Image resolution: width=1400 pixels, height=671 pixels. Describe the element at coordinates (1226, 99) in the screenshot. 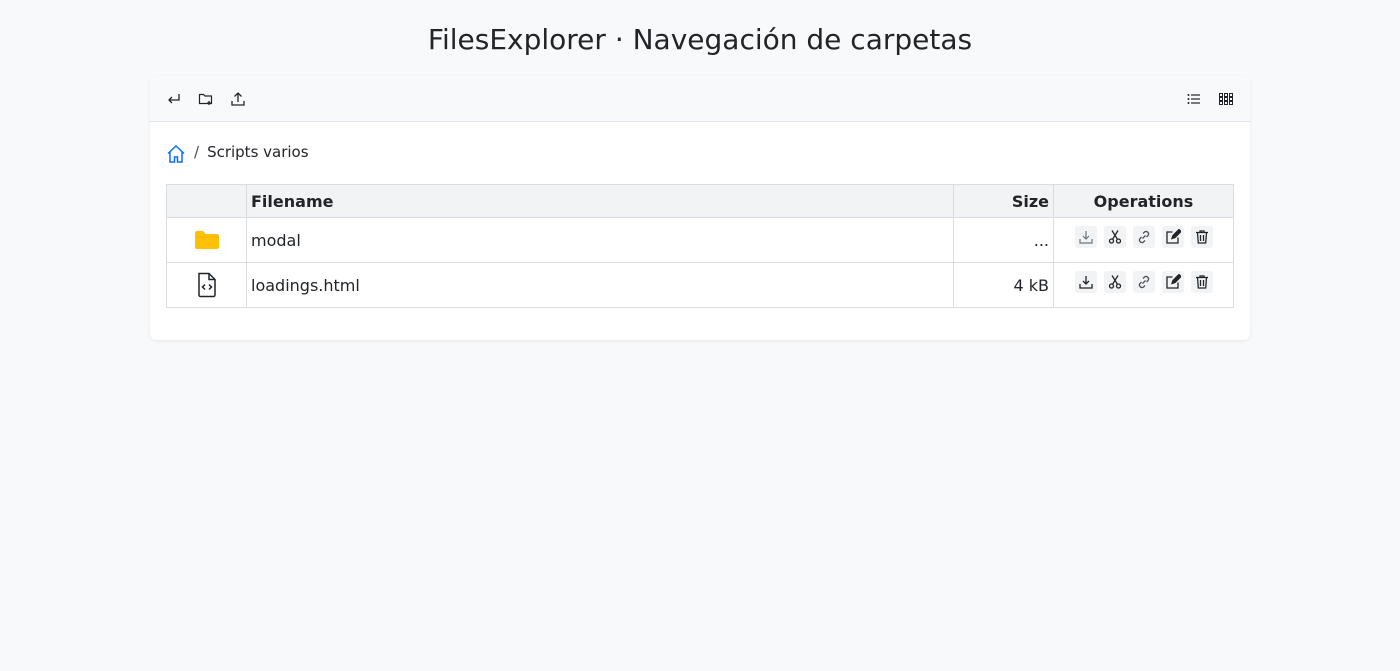

I see `grid-view-icon` at that location.